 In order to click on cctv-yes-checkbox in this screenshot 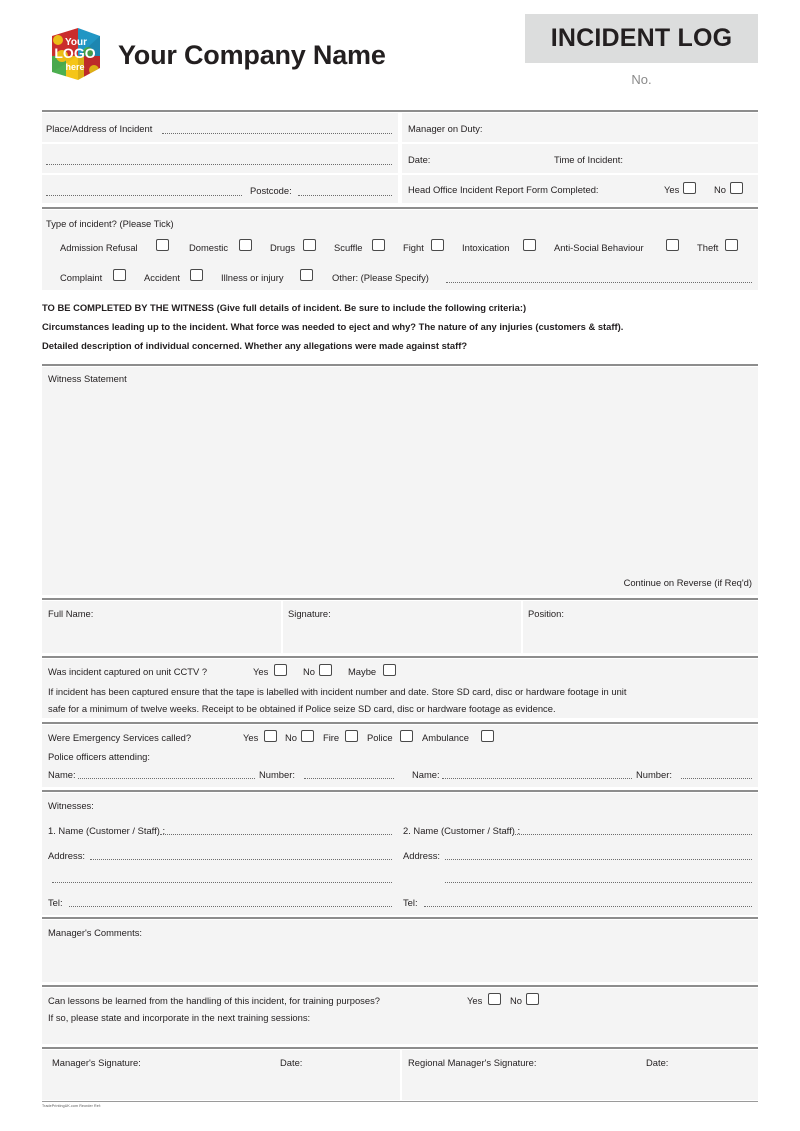, I will do `click(280, 670)`.